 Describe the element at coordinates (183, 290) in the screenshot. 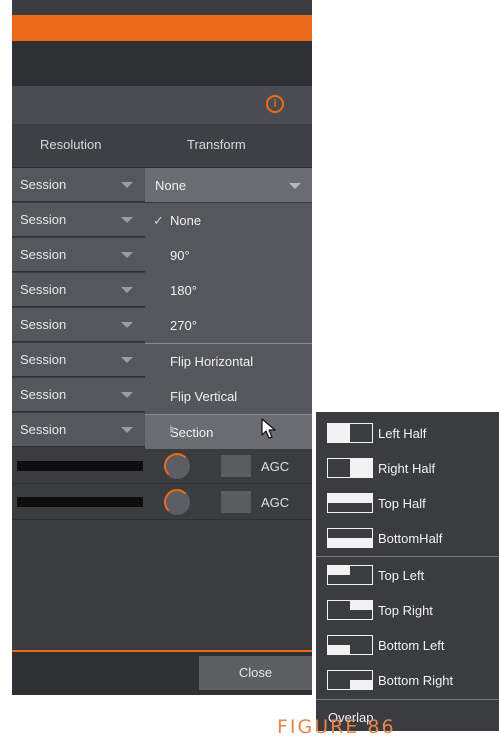

I see `menu-item-label: 180°` at that location.